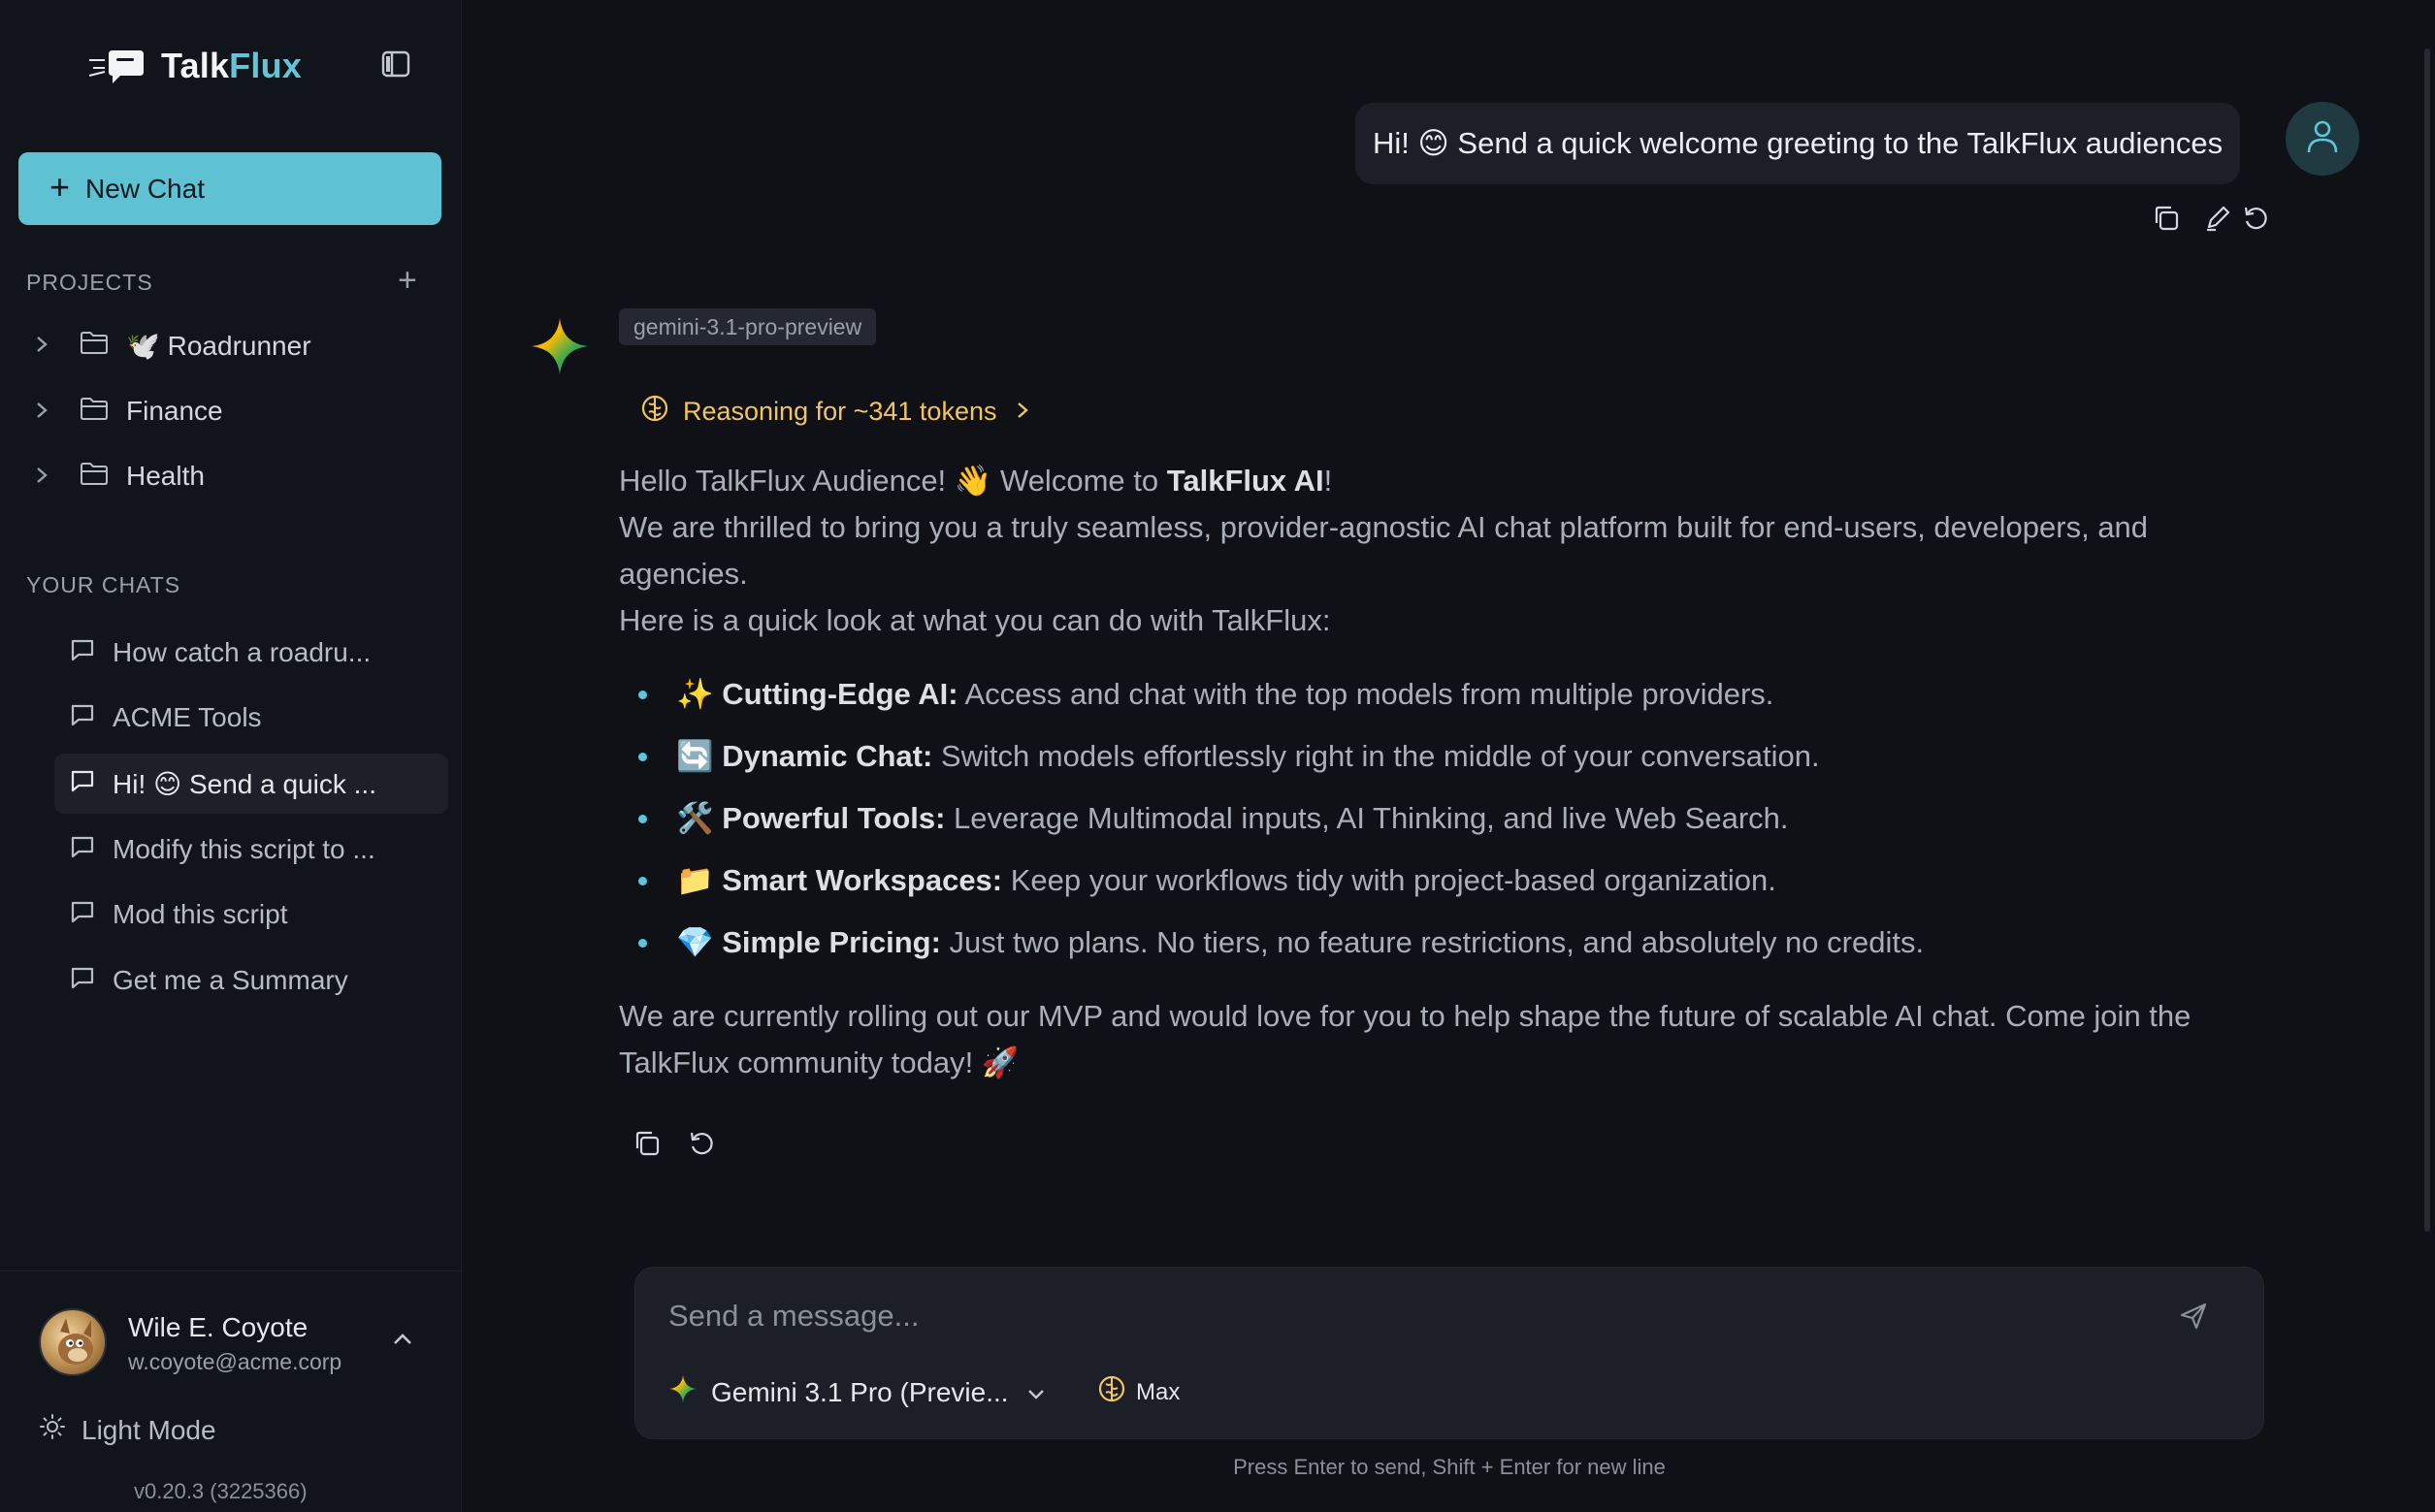 This screenshot has width=2435, height=1512. I want to click on model-tag: gemini-3.1-pro-preview, so click(748, 326).